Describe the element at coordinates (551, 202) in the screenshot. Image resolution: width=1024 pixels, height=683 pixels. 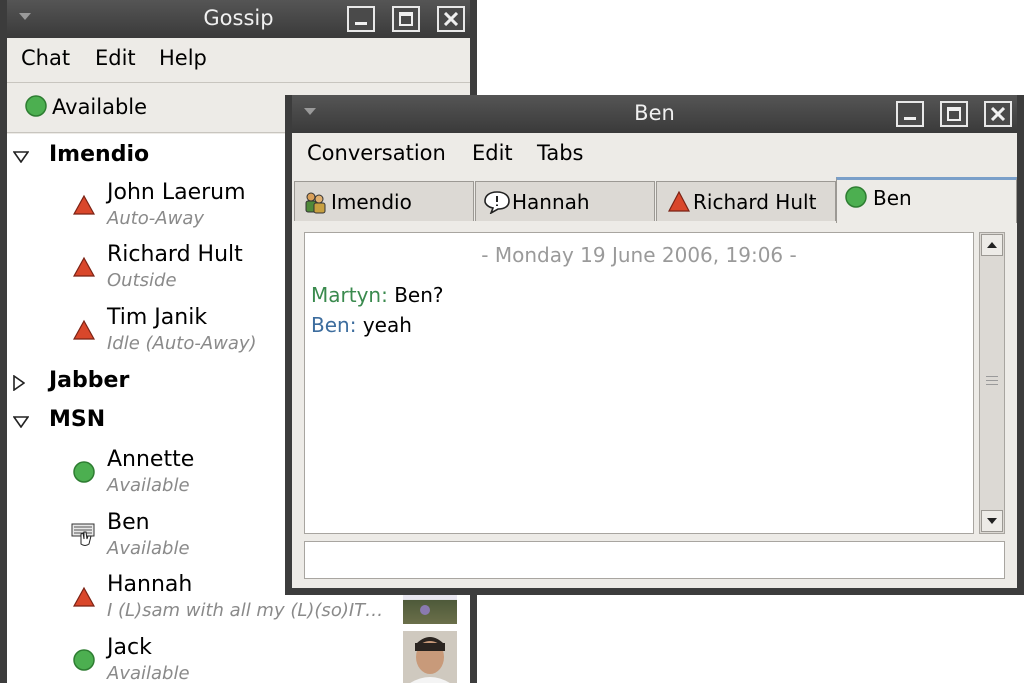
I see `tab-label: Hannah` at that location.